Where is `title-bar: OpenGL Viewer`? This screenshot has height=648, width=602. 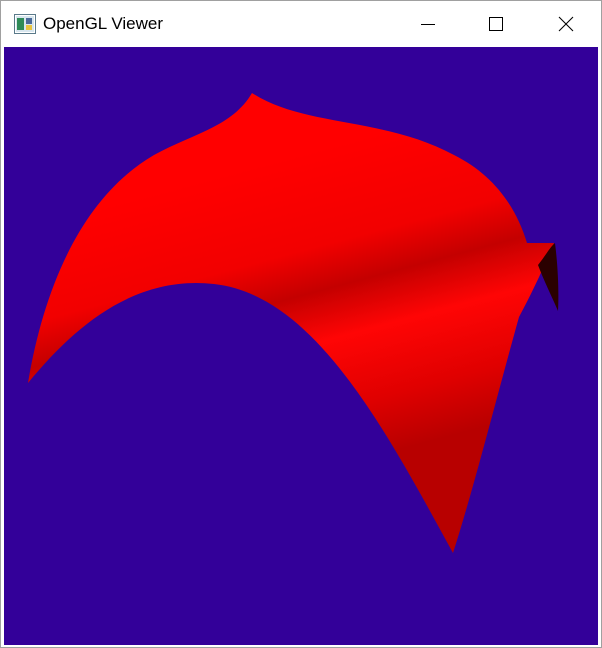 title-bar: OpenGL Viewer is located at coordinates (301, 23).